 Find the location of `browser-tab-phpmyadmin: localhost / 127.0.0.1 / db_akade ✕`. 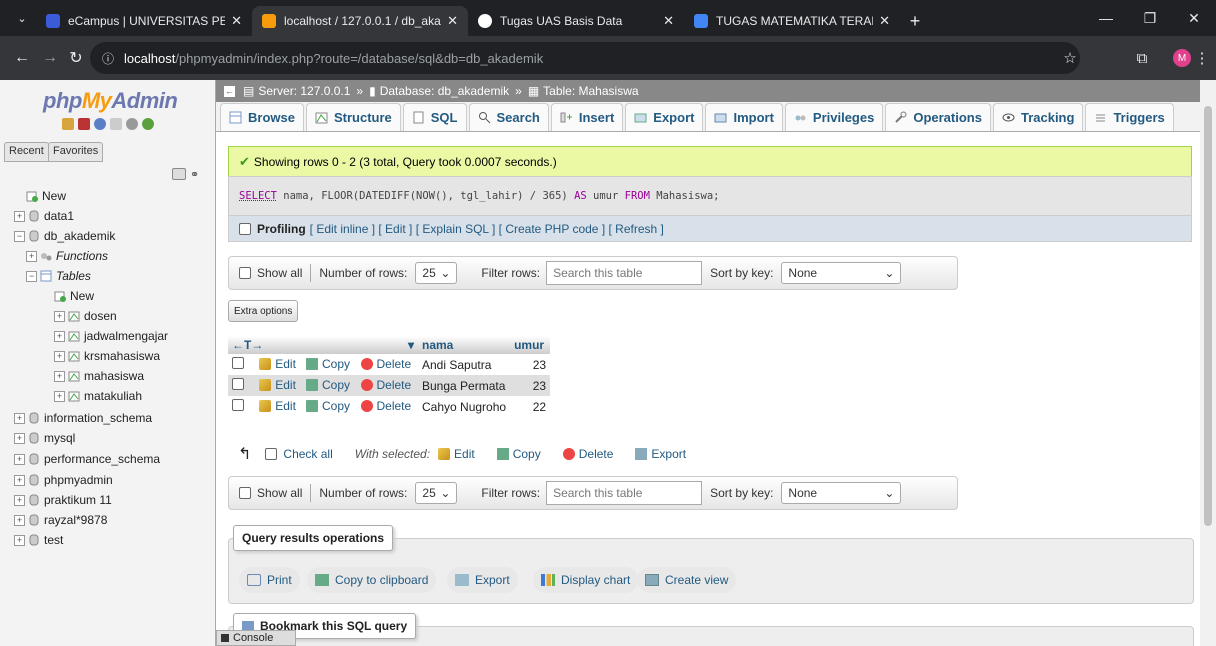

browser-tab-phpmyadmin: localhost / 127.0.0.1 / db_akade ✕ is located at coordinates (360, 21).